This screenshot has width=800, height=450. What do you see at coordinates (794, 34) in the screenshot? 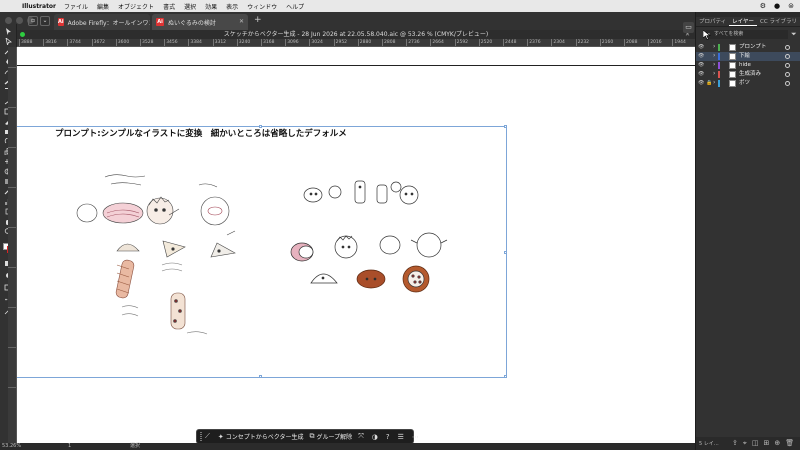
I see `filter-icon: ⏷` at bounding box center [794, 34].